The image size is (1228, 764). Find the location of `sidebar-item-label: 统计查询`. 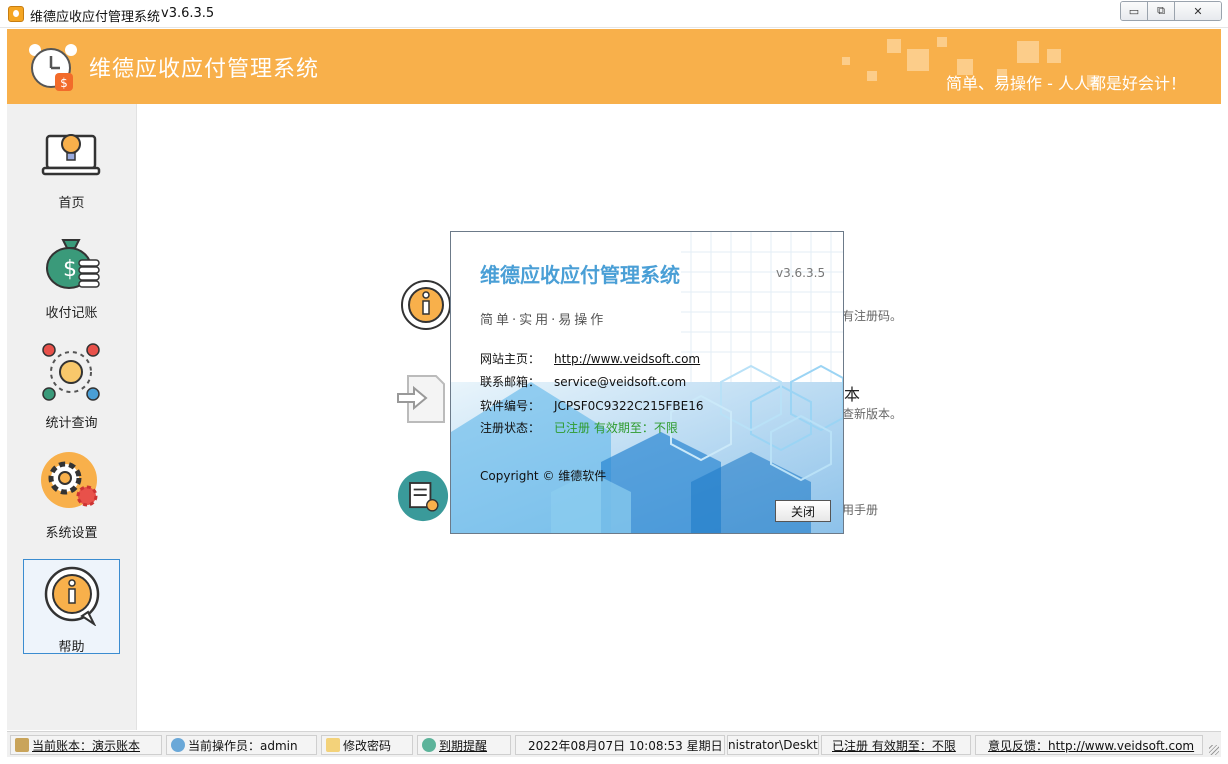

sidebar-item-label: 统计查询 is located at coordinates (71, 423).